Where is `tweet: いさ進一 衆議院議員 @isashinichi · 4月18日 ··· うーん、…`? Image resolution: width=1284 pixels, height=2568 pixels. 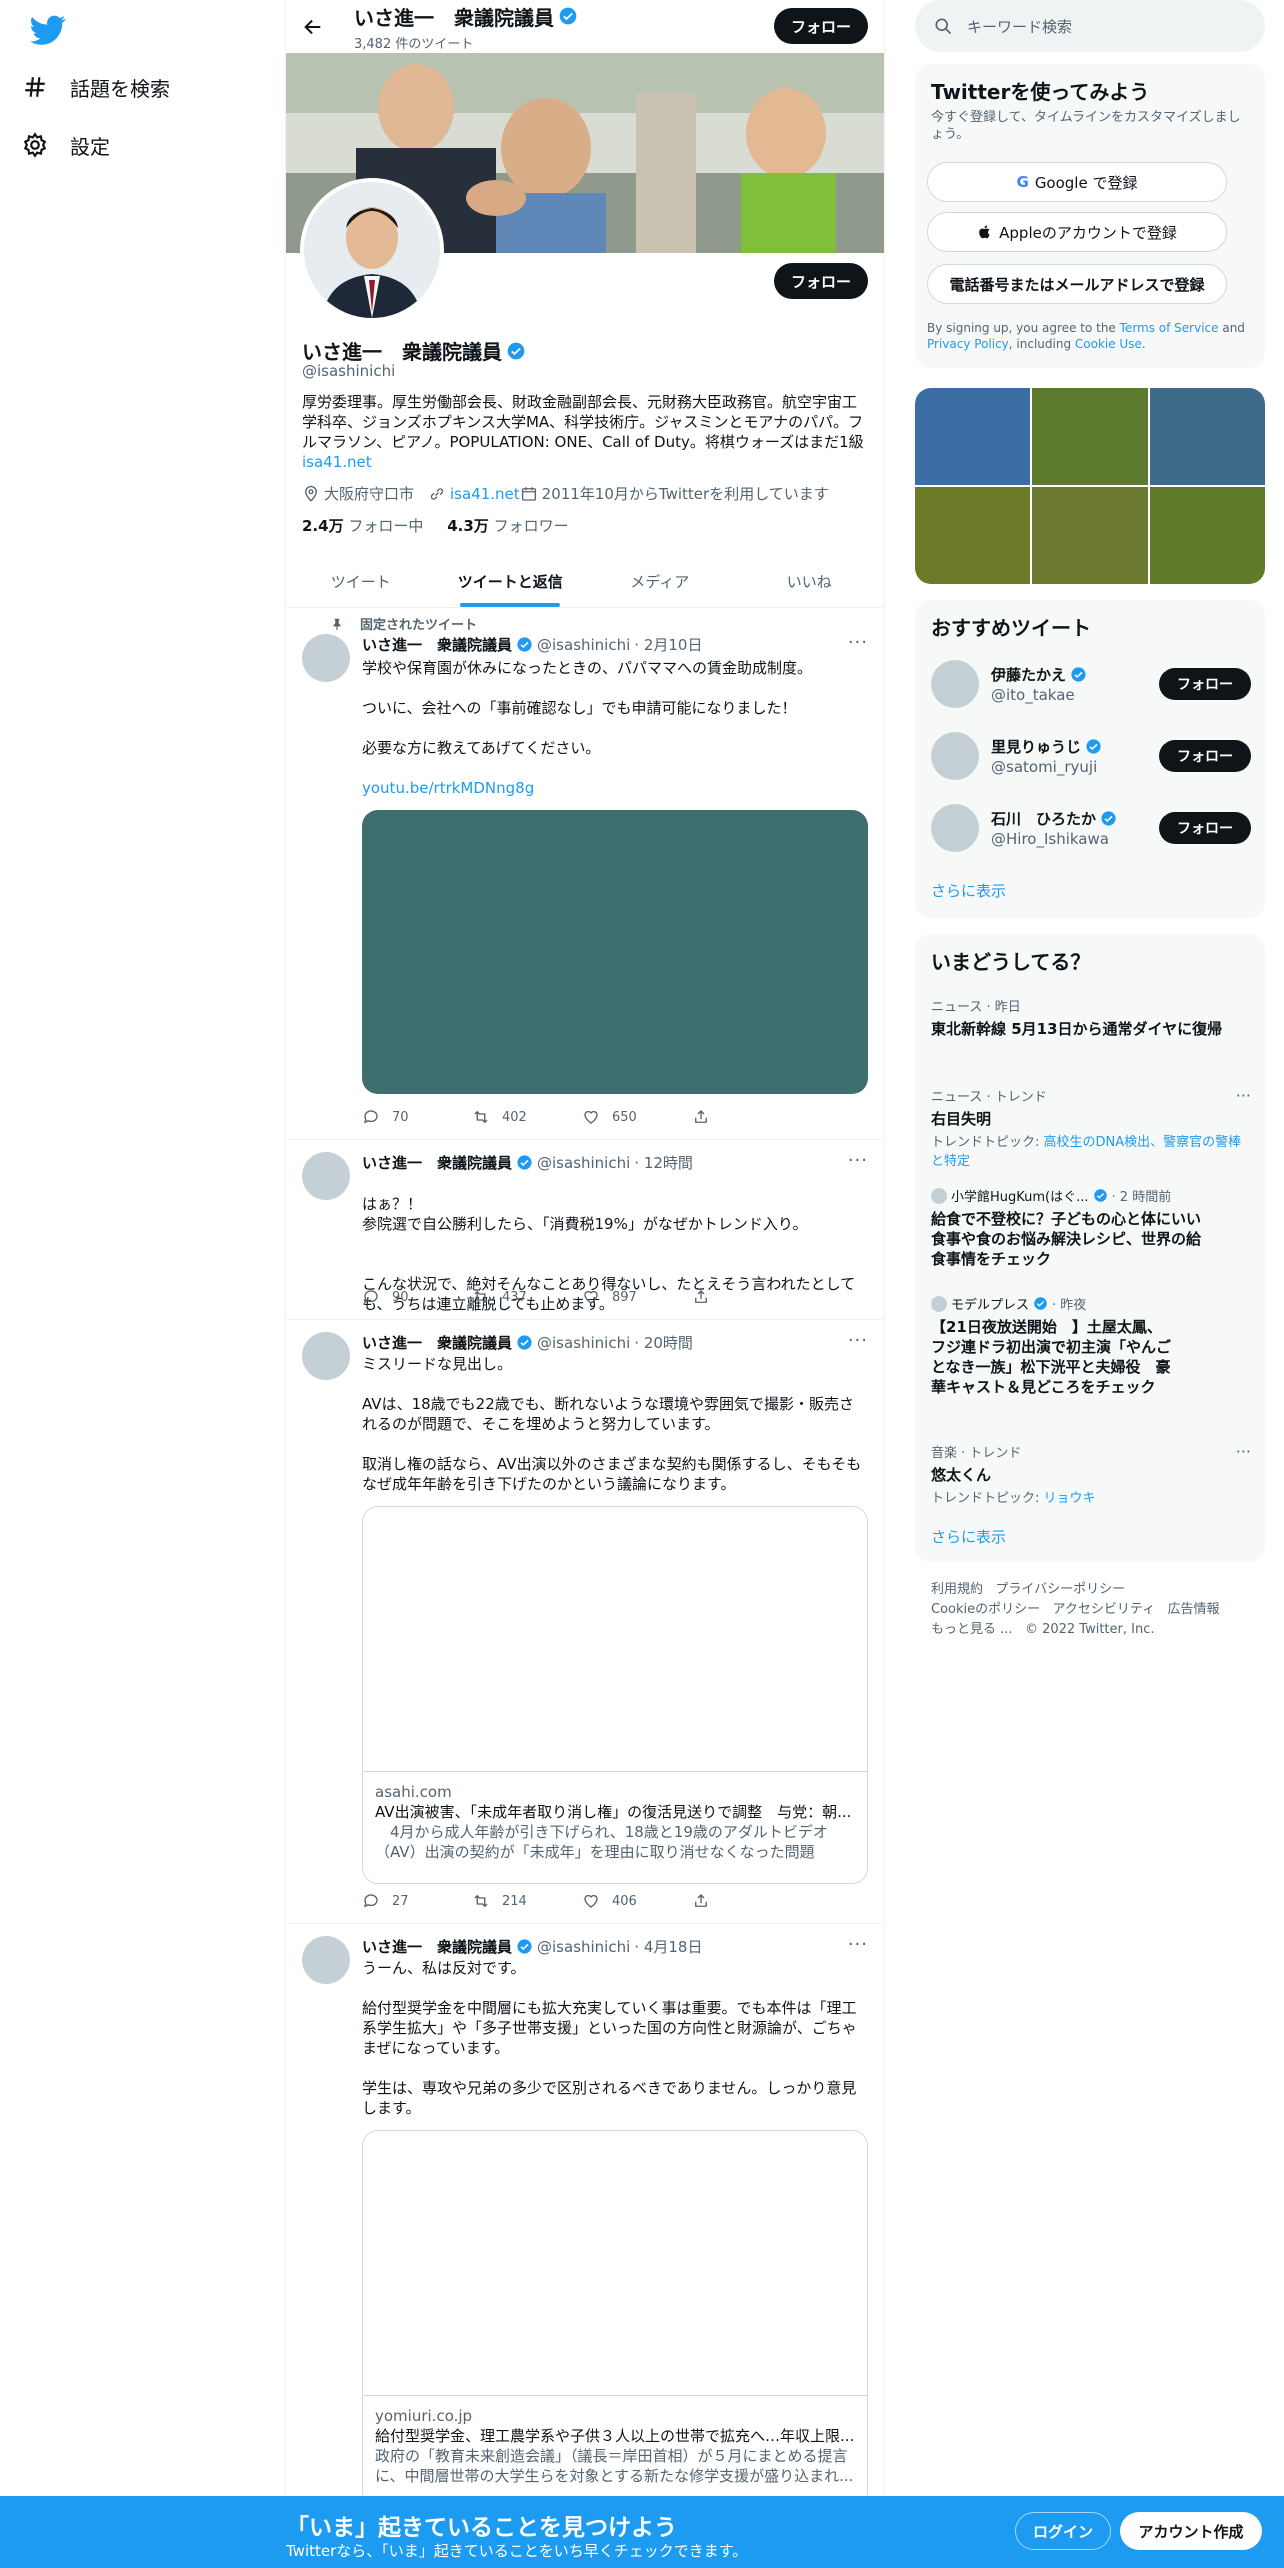
tweet: いさ進一 衆議院議員 @isashinichi · 4月18日 ··· うーん、… is located at coordinates (585, 2224).